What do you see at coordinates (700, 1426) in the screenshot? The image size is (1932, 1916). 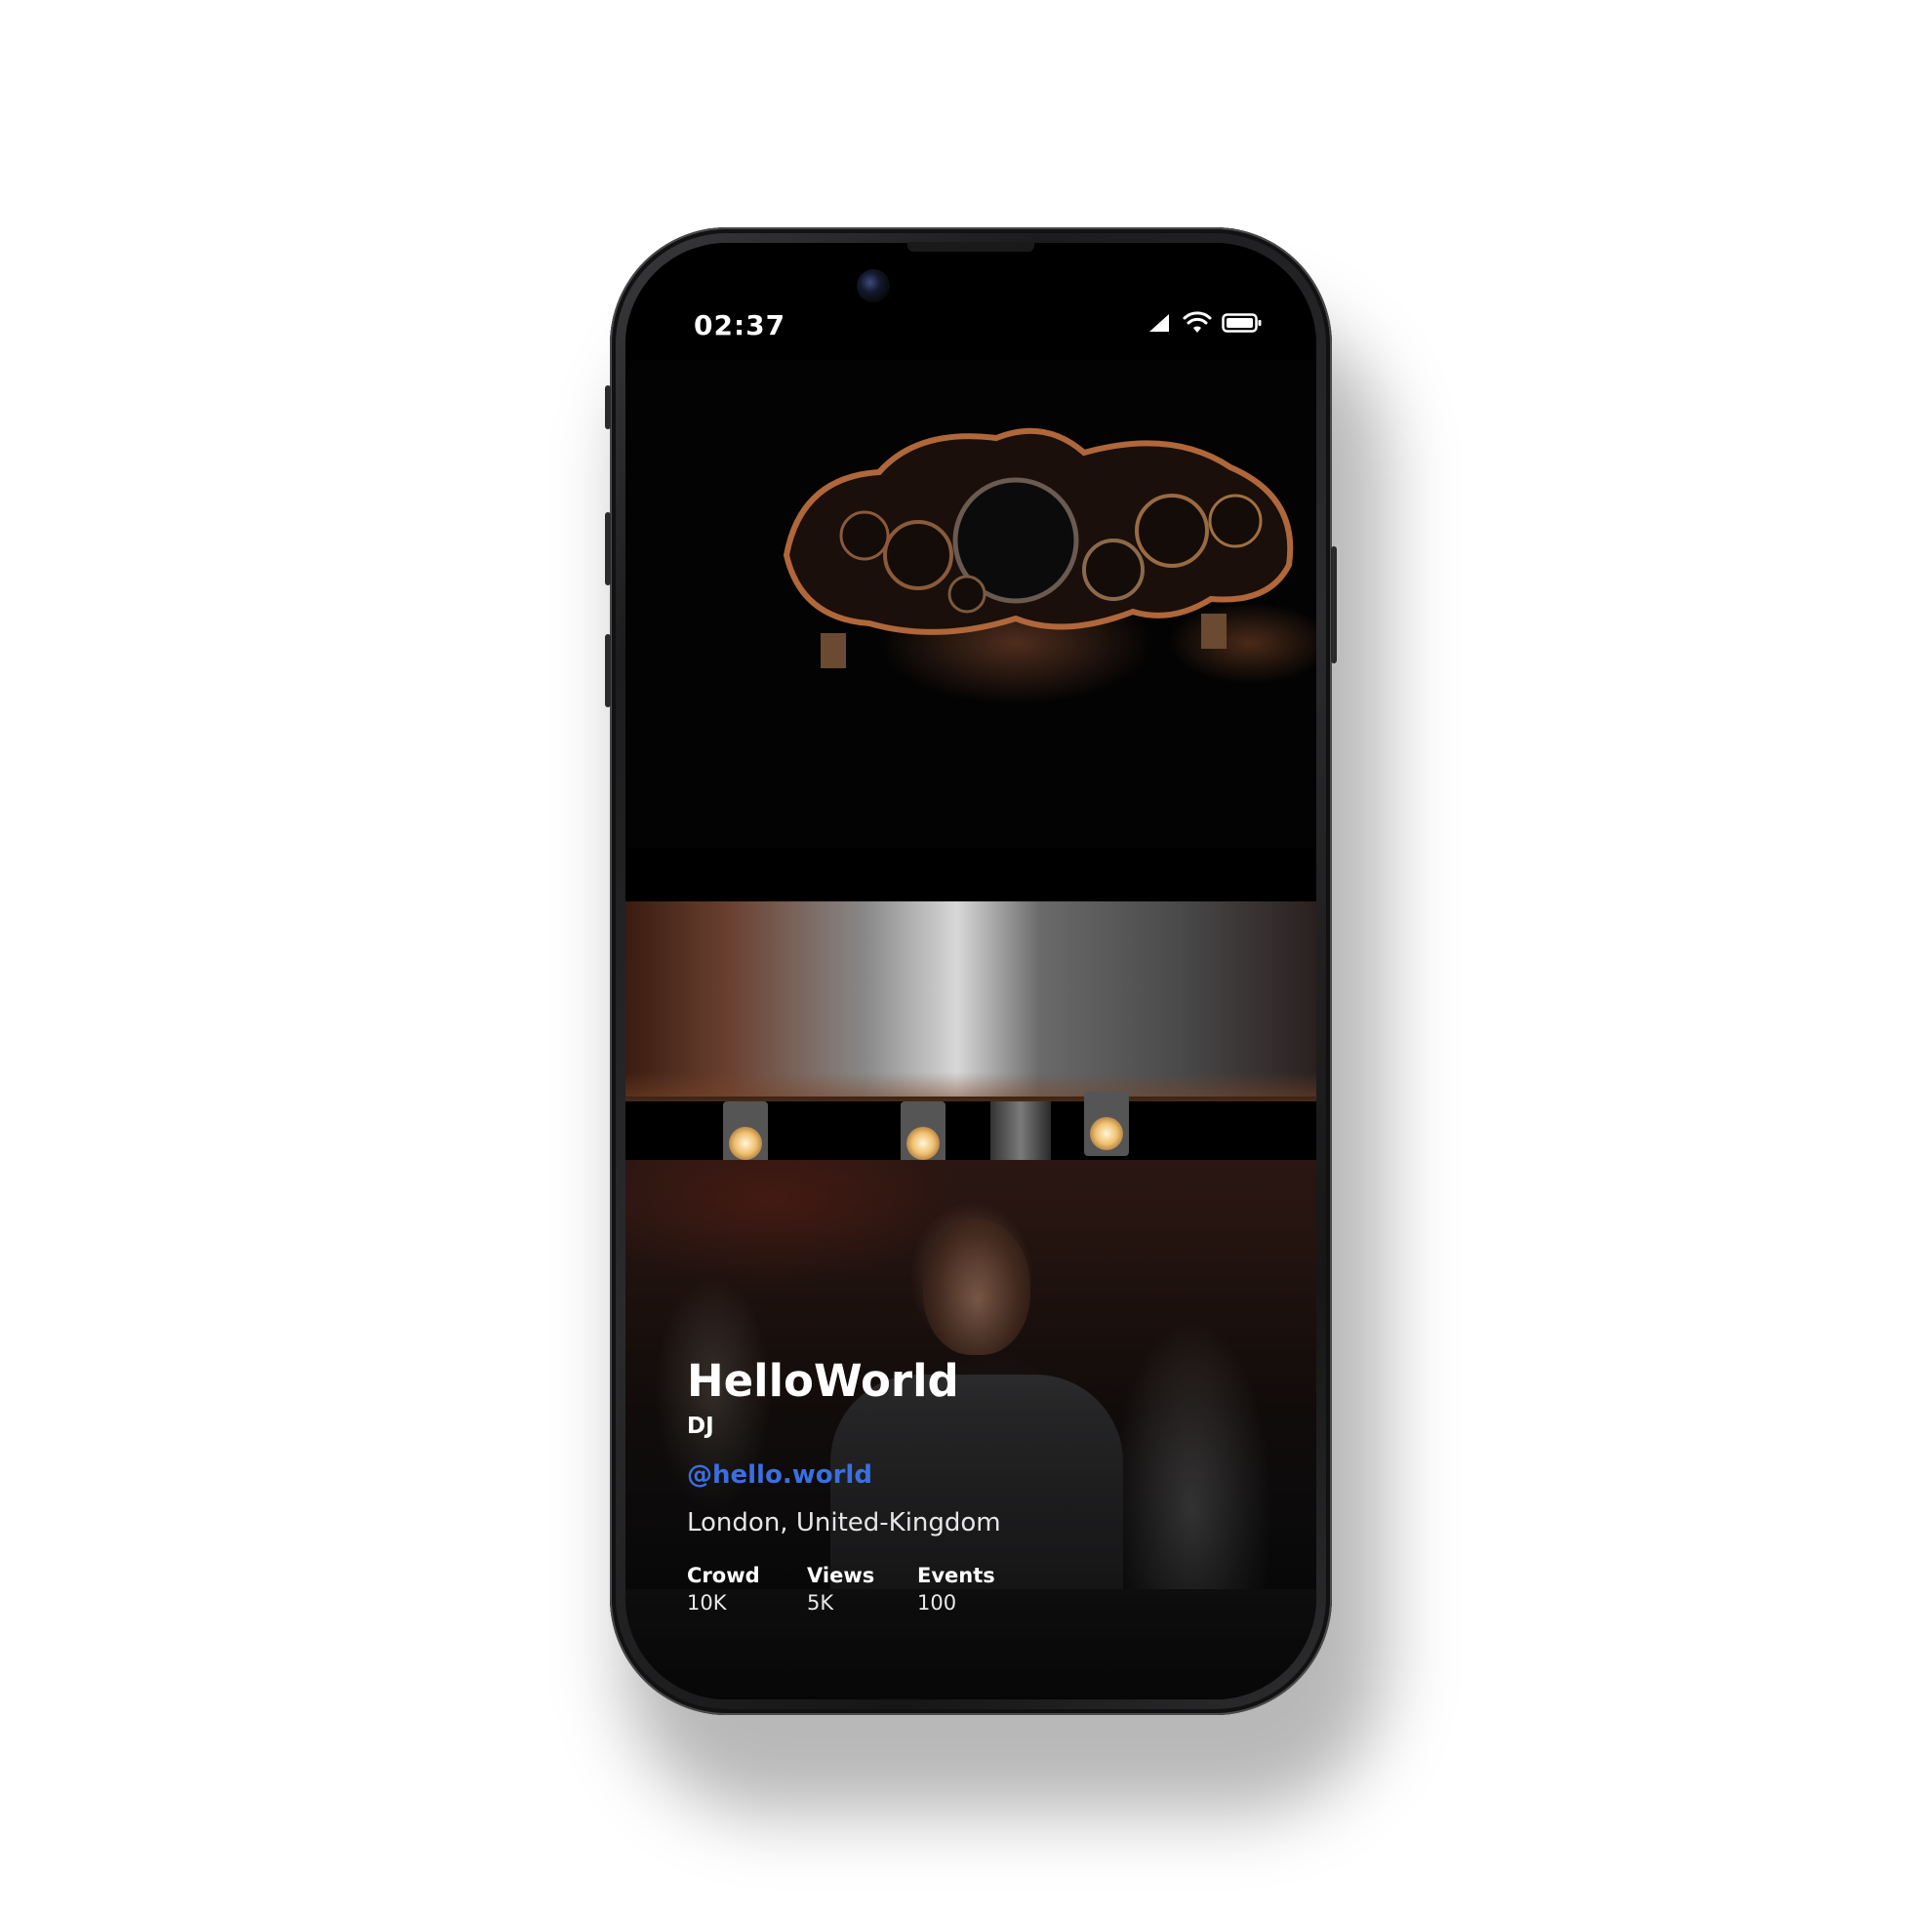 I see `artist-role: DJ` at bounding box center [700, 1426].